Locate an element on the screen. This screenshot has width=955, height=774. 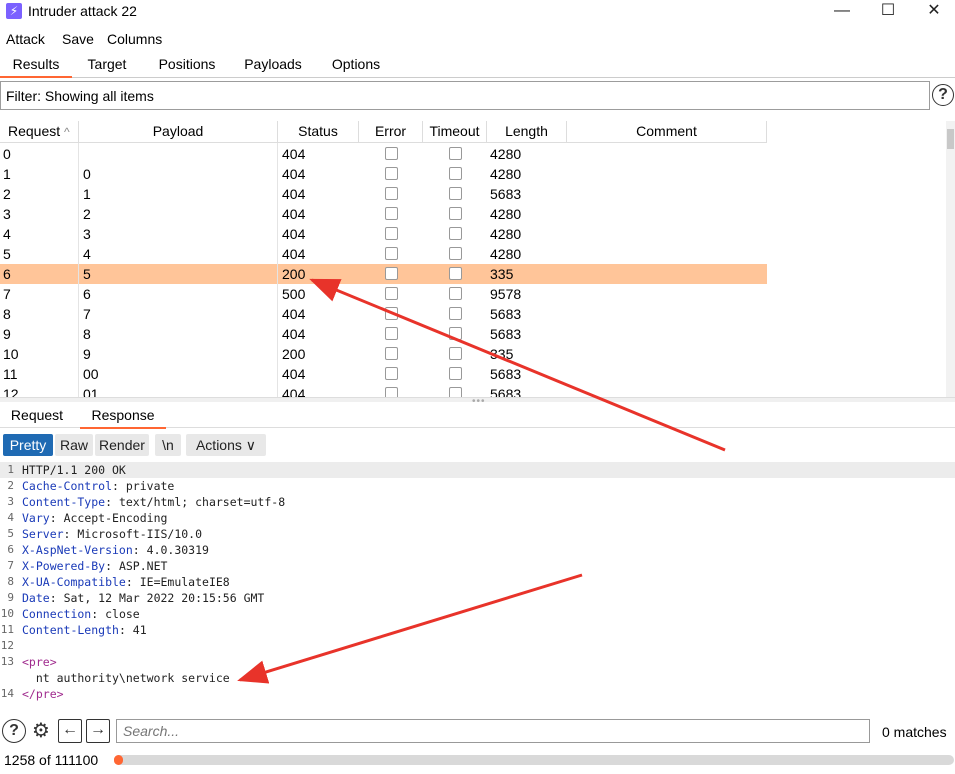
scrollbar-thumb is located at coordinates (950, 139).